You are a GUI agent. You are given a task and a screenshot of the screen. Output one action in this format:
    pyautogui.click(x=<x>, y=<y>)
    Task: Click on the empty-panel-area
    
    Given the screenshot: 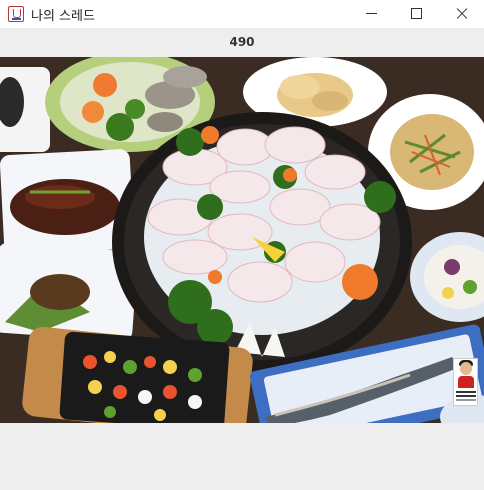 What is the action you would take?
    pyautogui.click(x=242, y=456)
    